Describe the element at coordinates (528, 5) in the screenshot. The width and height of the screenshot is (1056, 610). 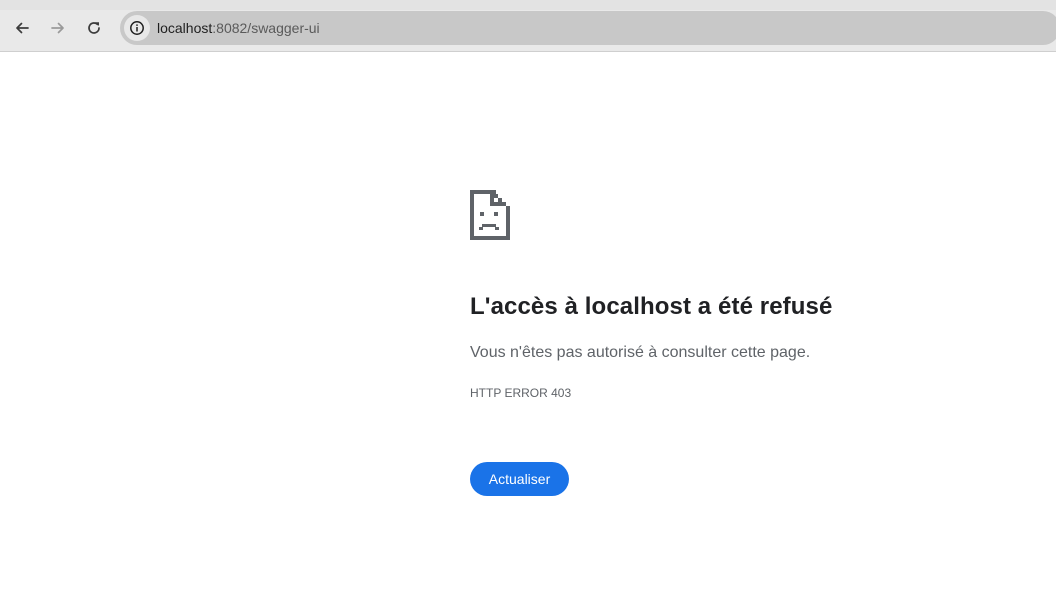
I see `tab-strip` at that location.